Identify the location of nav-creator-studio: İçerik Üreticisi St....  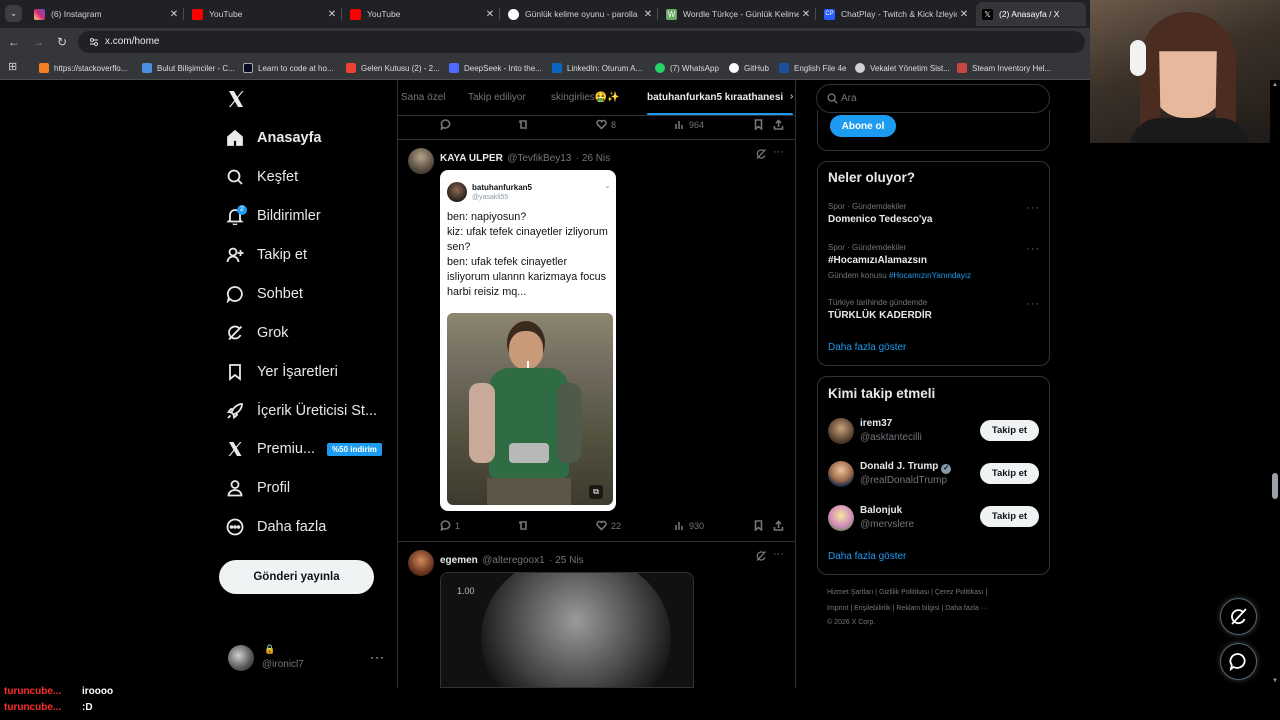
(301, 411).